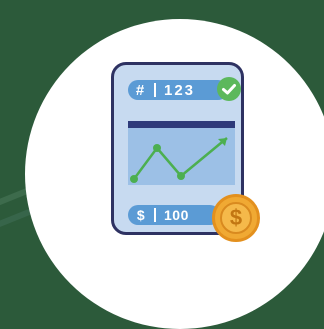 This screenshot has height=329, width=324. Describe the element at coordinates (141, 215) in the screenshot. I see `dollar-symbol: $` at that location.